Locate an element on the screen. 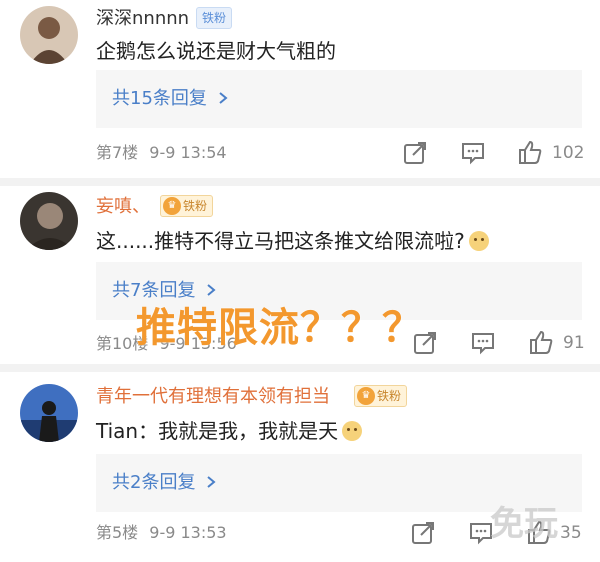 This screenshot has width=600, height=562. comment-text: 这......推特不得立马把这条推文给限流啦? is located at coordinates (292, 241).